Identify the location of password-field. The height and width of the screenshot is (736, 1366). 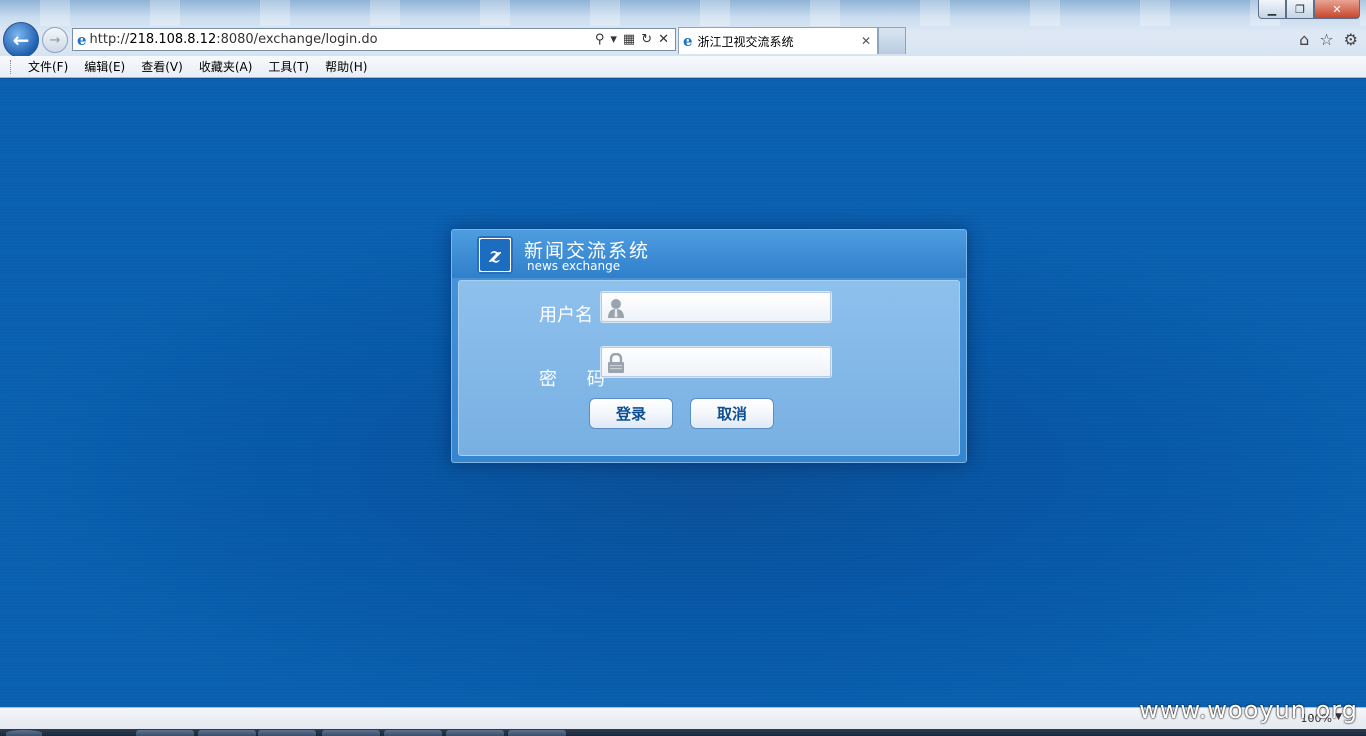
(716, 362).